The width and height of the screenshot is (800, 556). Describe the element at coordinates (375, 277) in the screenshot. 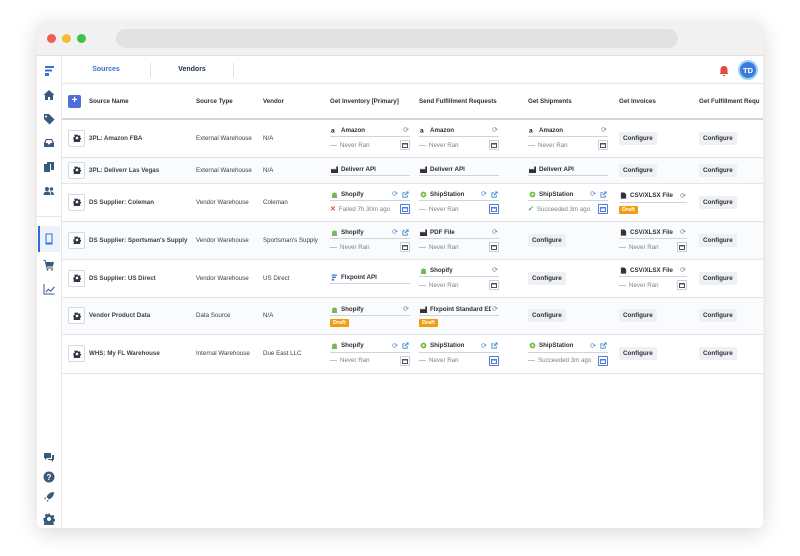

I see `integration-label: Flxpoint API` at that location.